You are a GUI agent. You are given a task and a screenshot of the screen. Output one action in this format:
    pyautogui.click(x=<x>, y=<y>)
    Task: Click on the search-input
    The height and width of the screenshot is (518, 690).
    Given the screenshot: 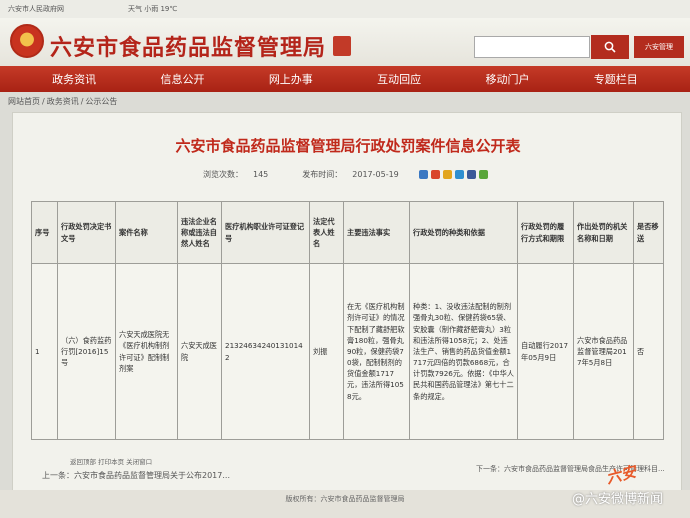 What is the action you would take?
    pyautogui.click(x=532, y=47)
    